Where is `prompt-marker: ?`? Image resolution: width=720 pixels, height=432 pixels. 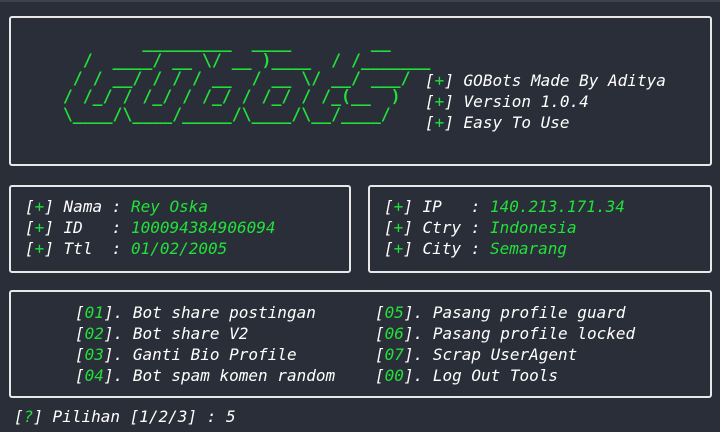
prompt-marker: ? is located at coordinates (28, 416).